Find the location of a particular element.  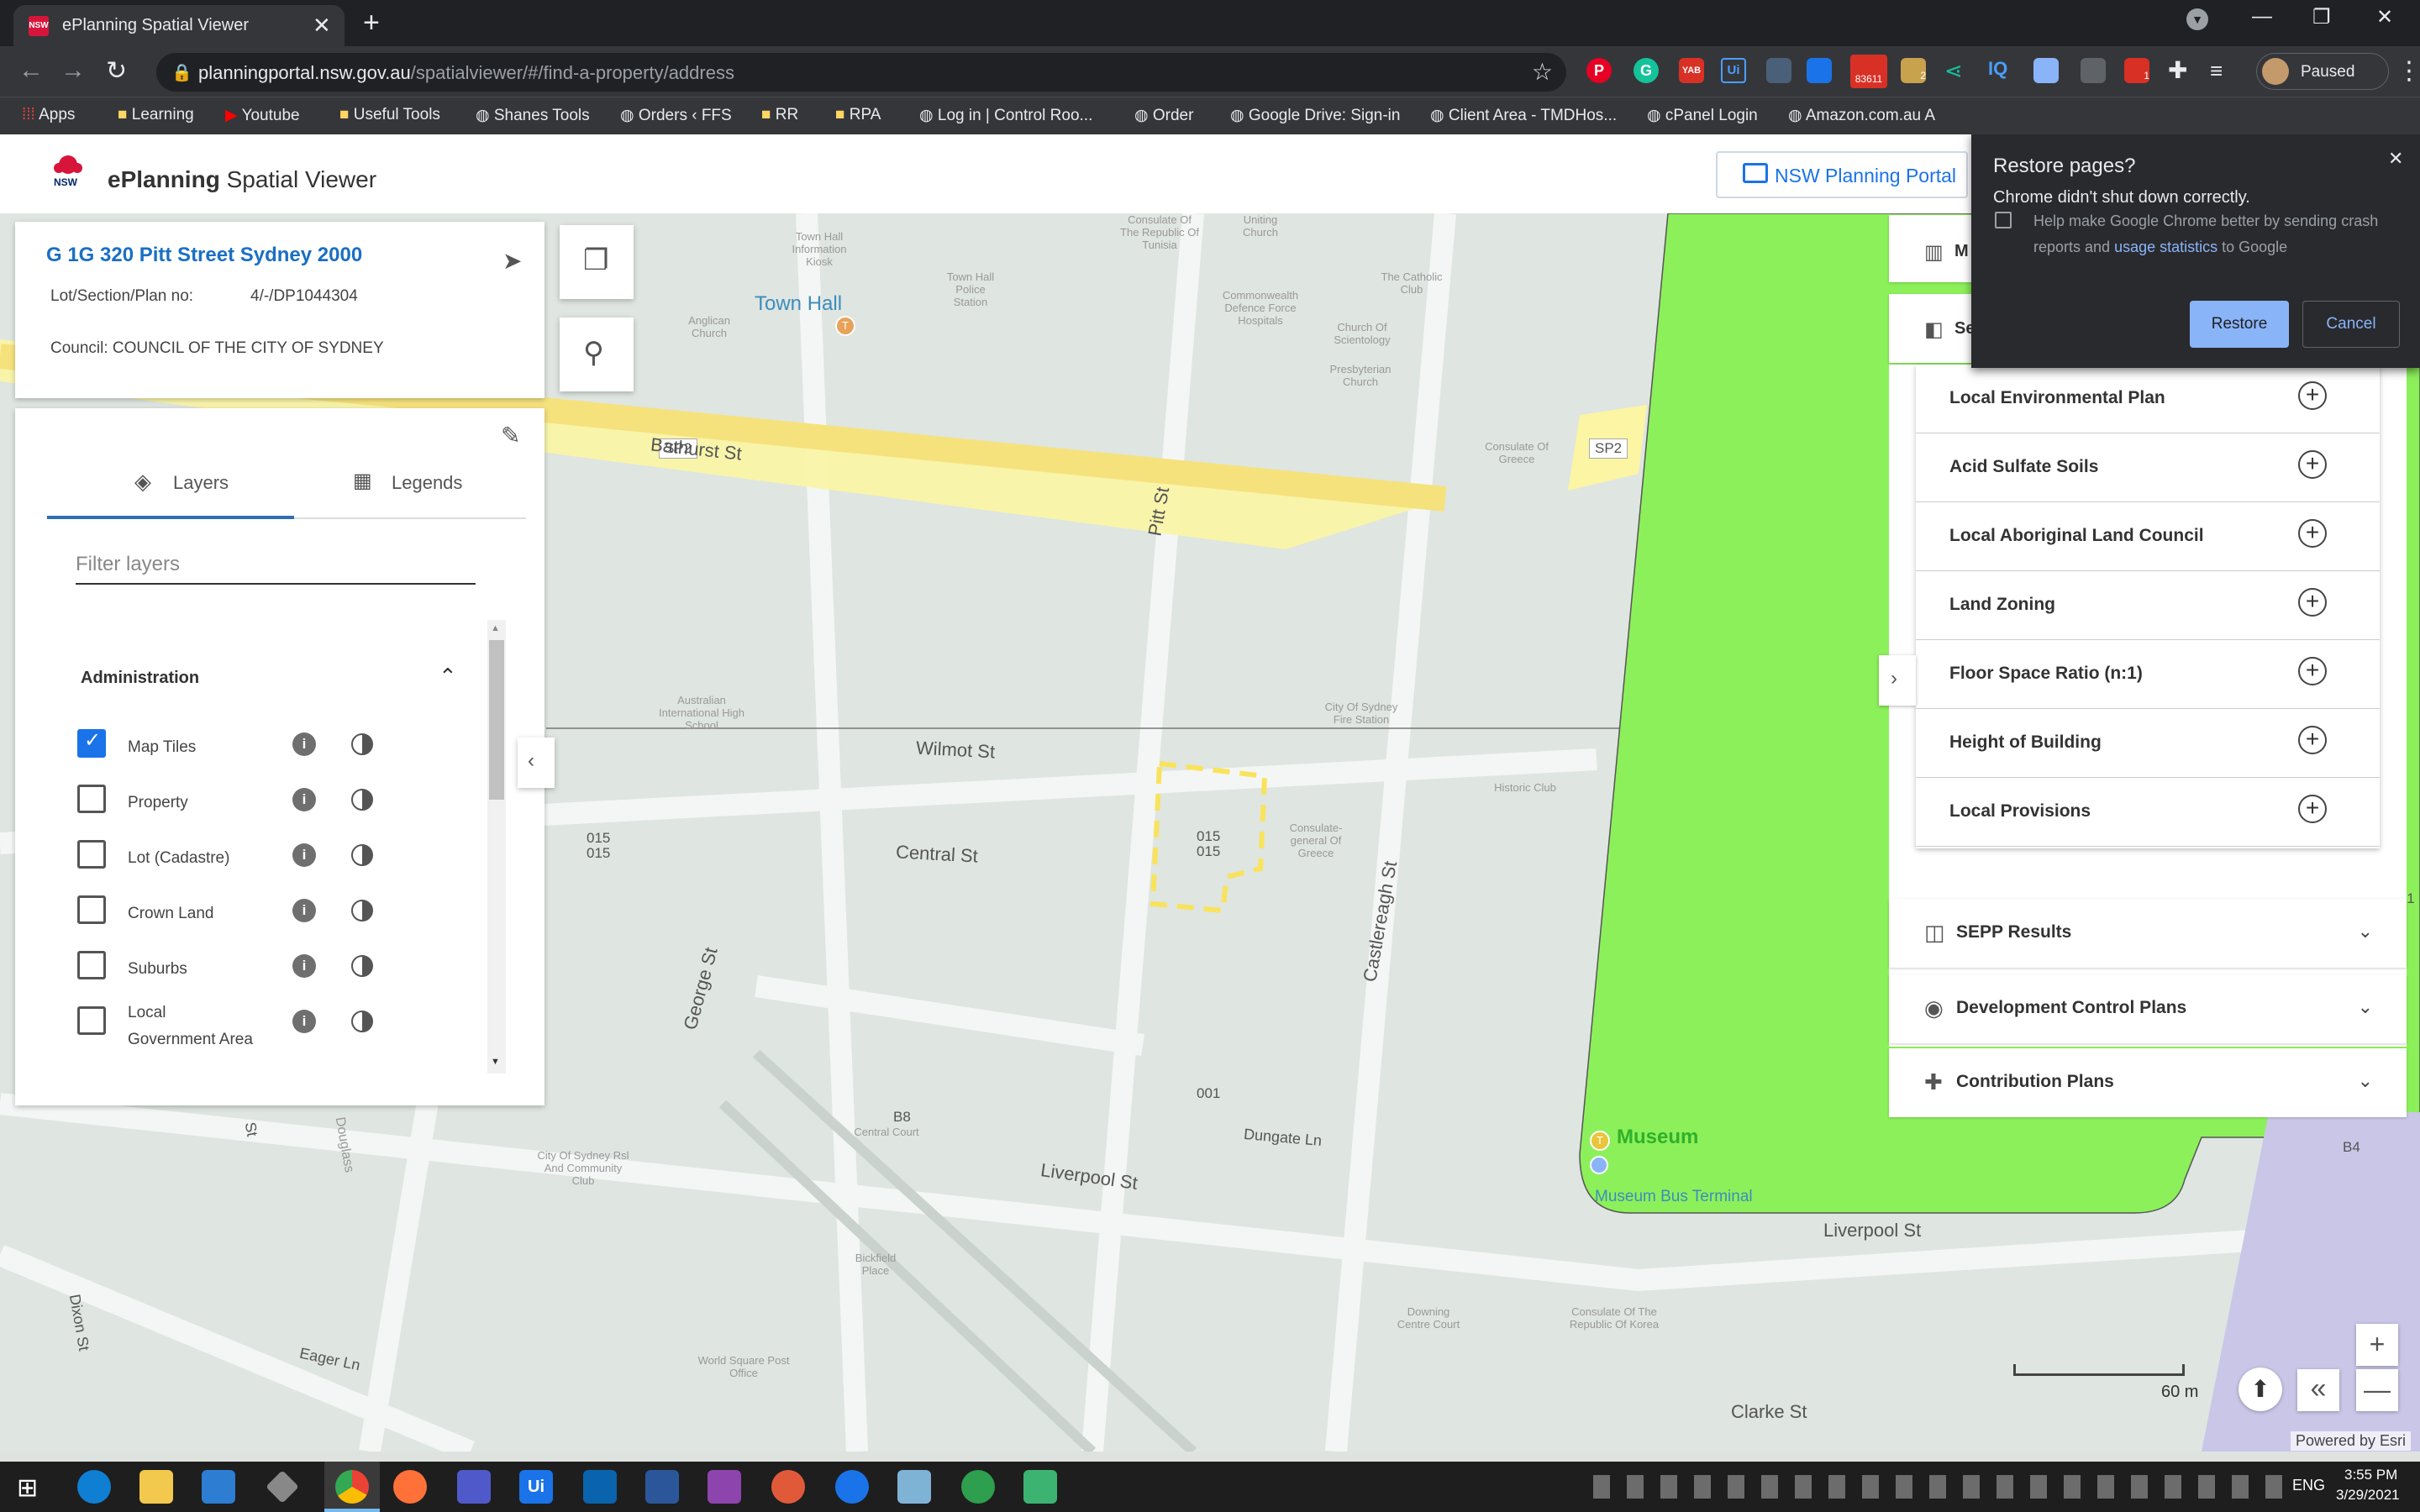

app-blue-icon is located at coordinates (852, 1487).